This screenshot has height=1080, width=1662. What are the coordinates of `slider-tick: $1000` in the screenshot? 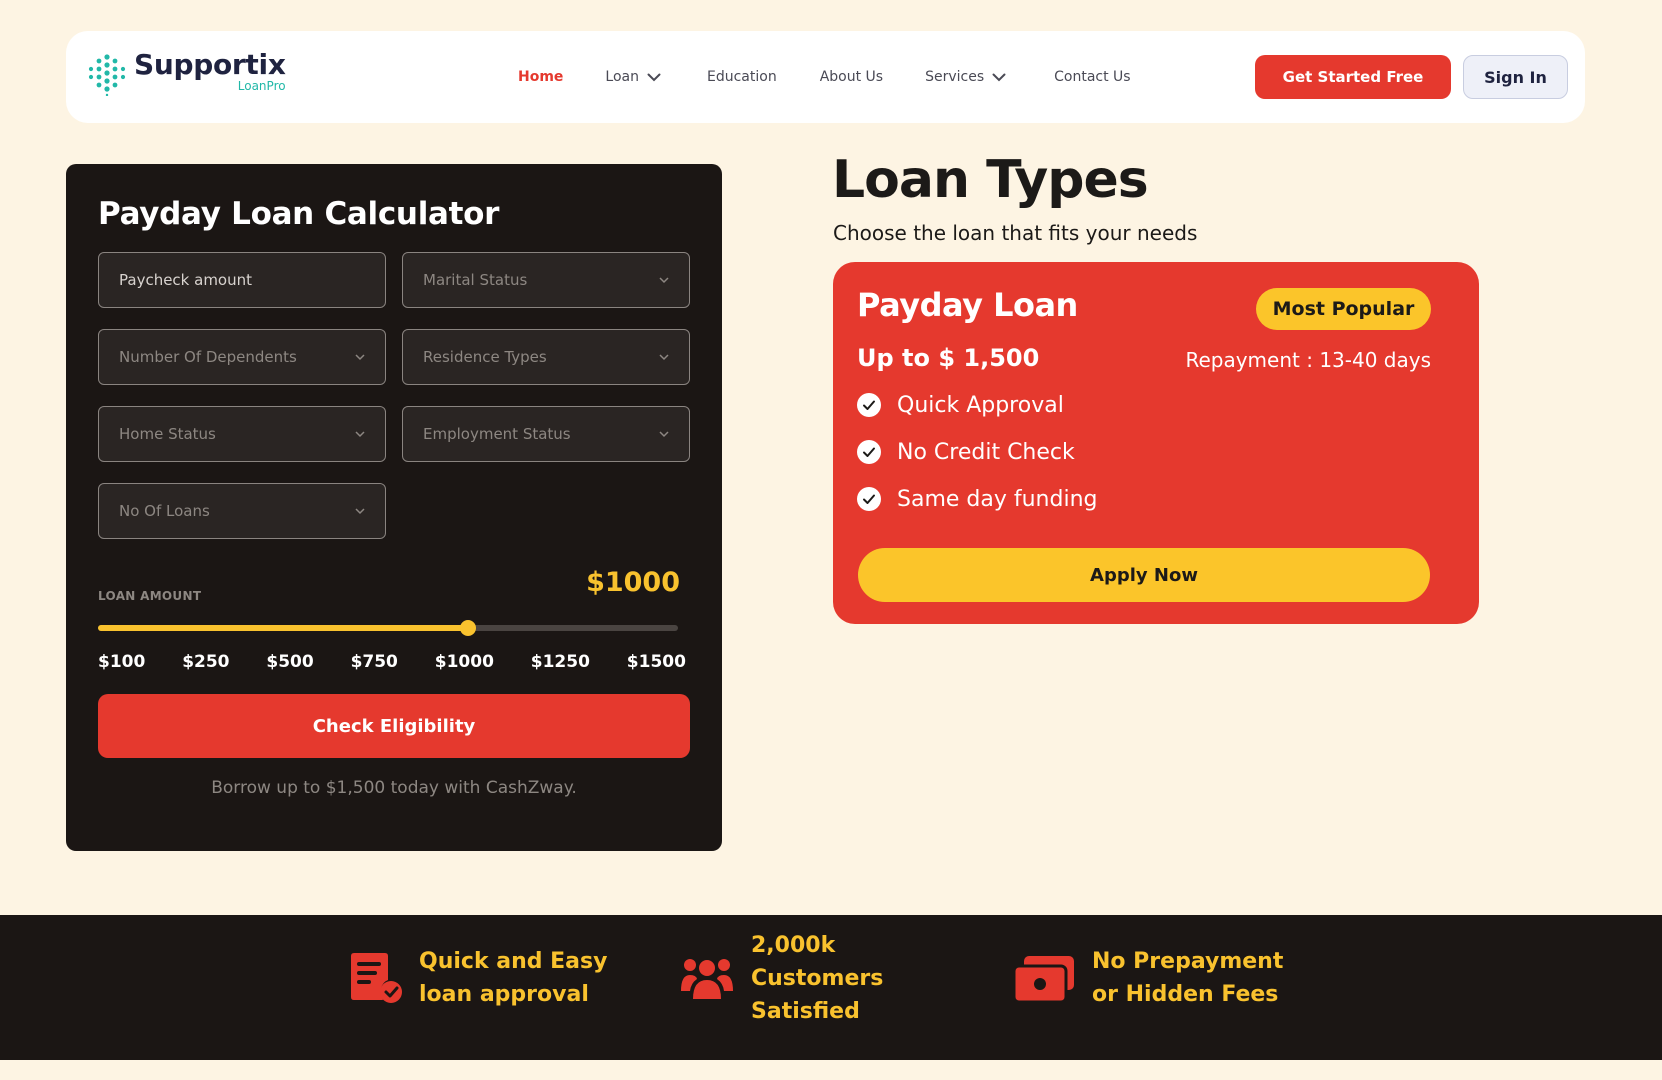 It's located at (464, 662).